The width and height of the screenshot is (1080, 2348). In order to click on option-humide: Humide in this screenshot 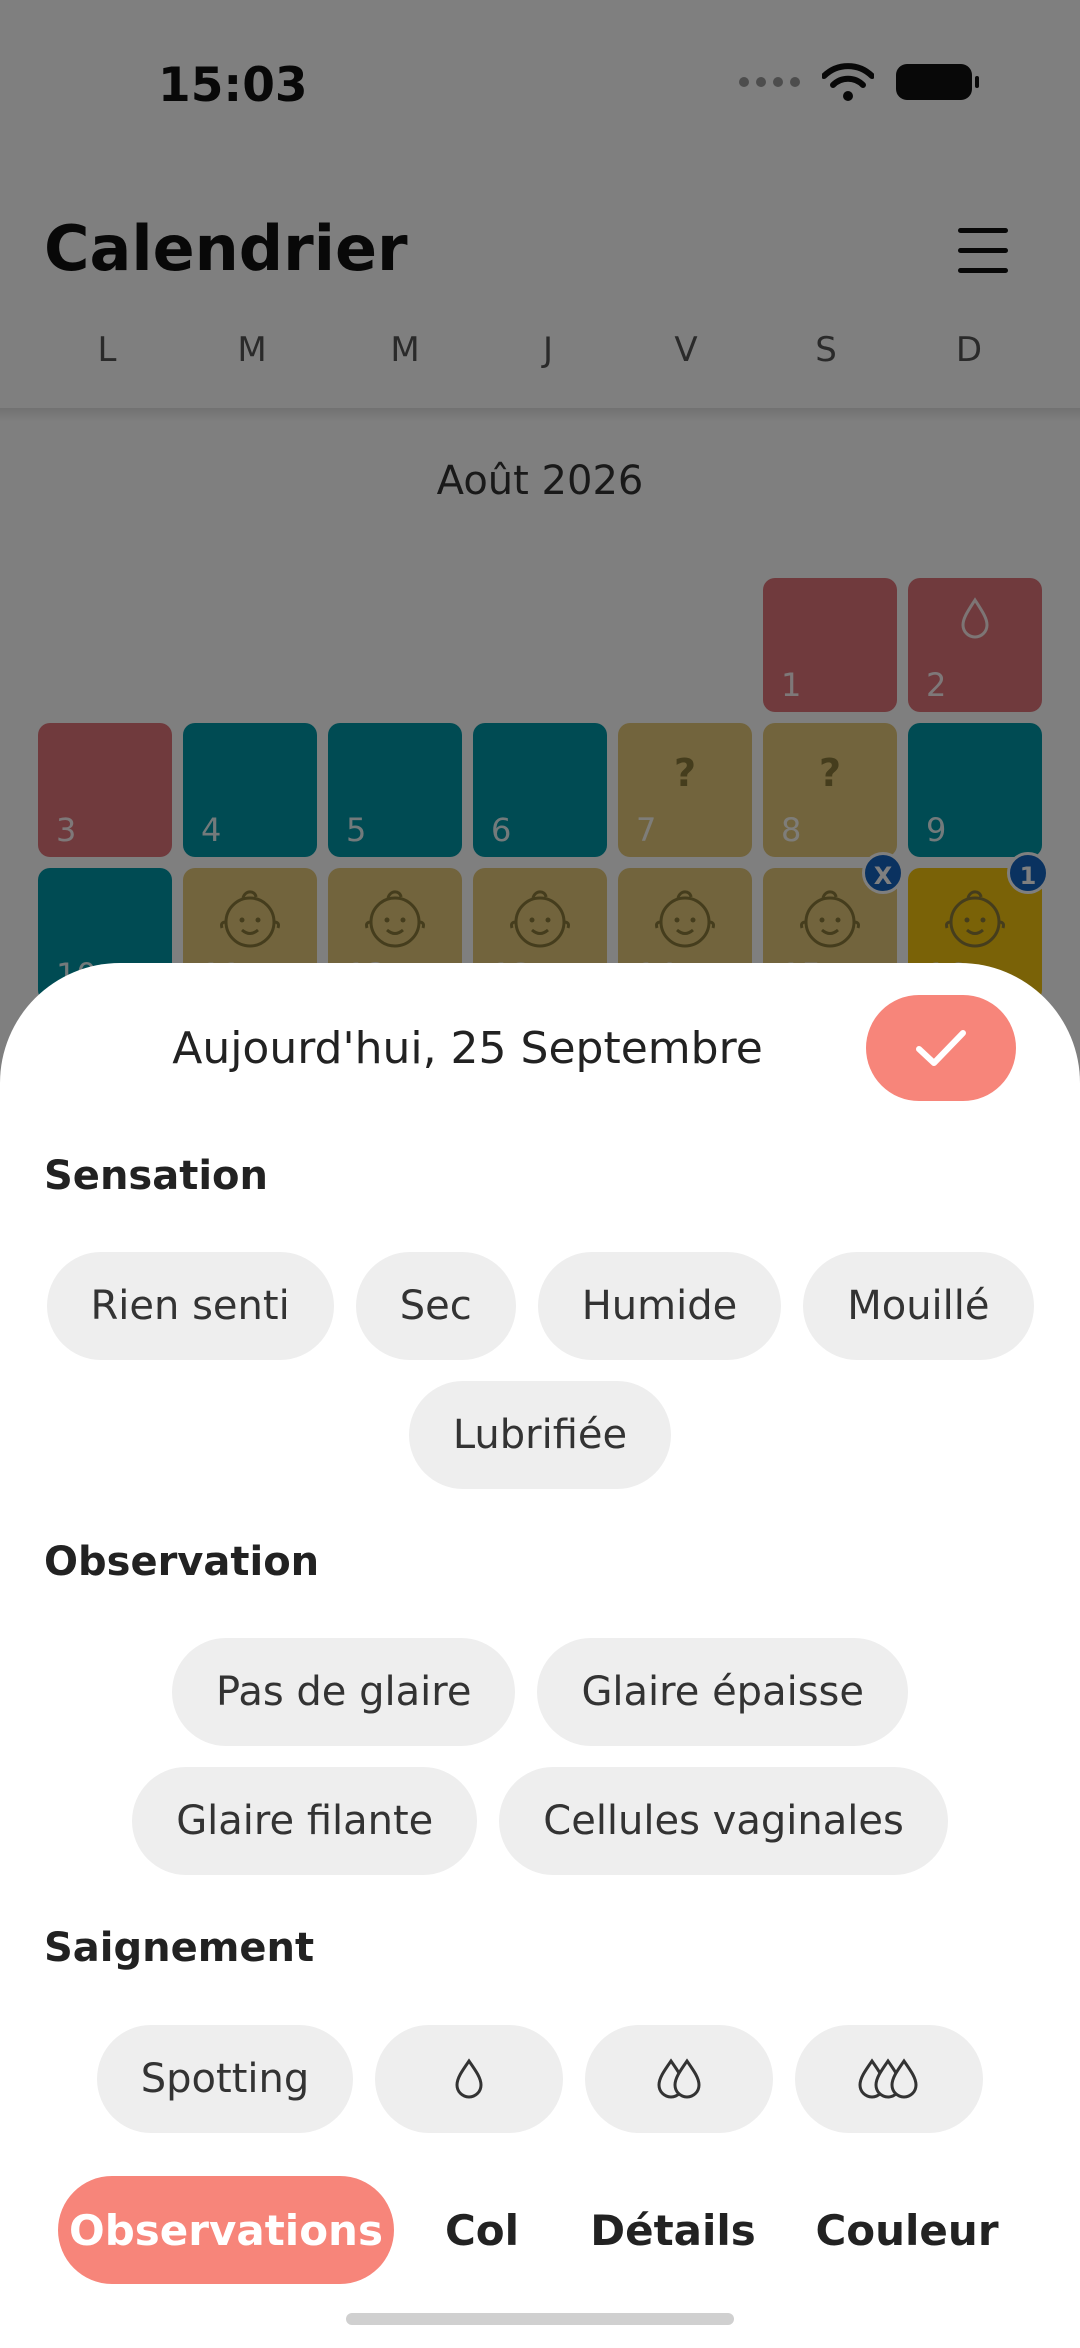, I will do `click(659, 1306)`.